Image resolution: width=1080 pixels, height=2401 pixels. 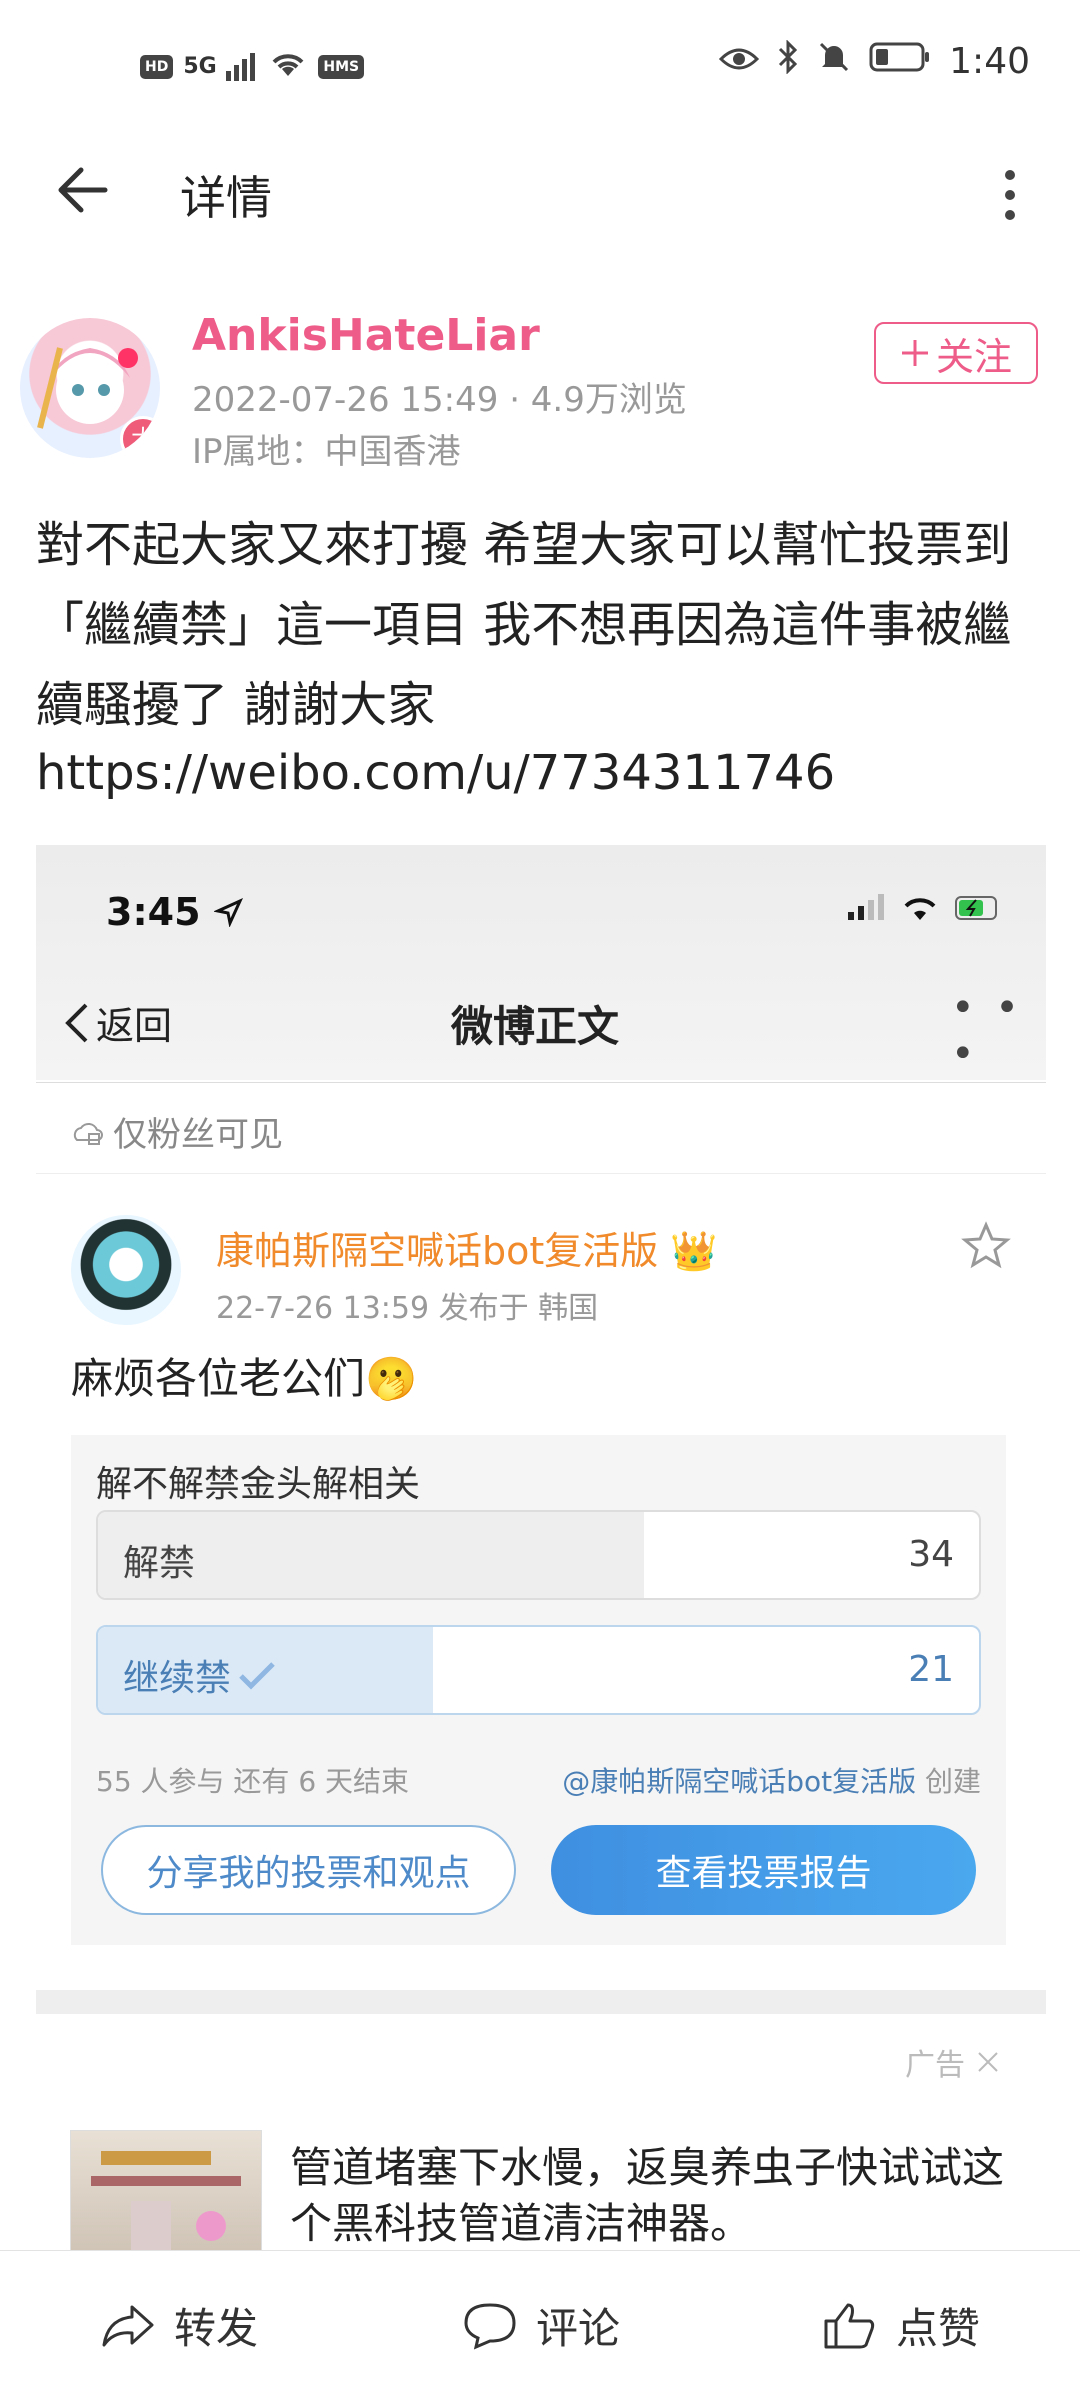 What do you see at coordinates (989, 61) in the screenshot?
I see `clock-time: 1:40` at bounding box center [989, 61].